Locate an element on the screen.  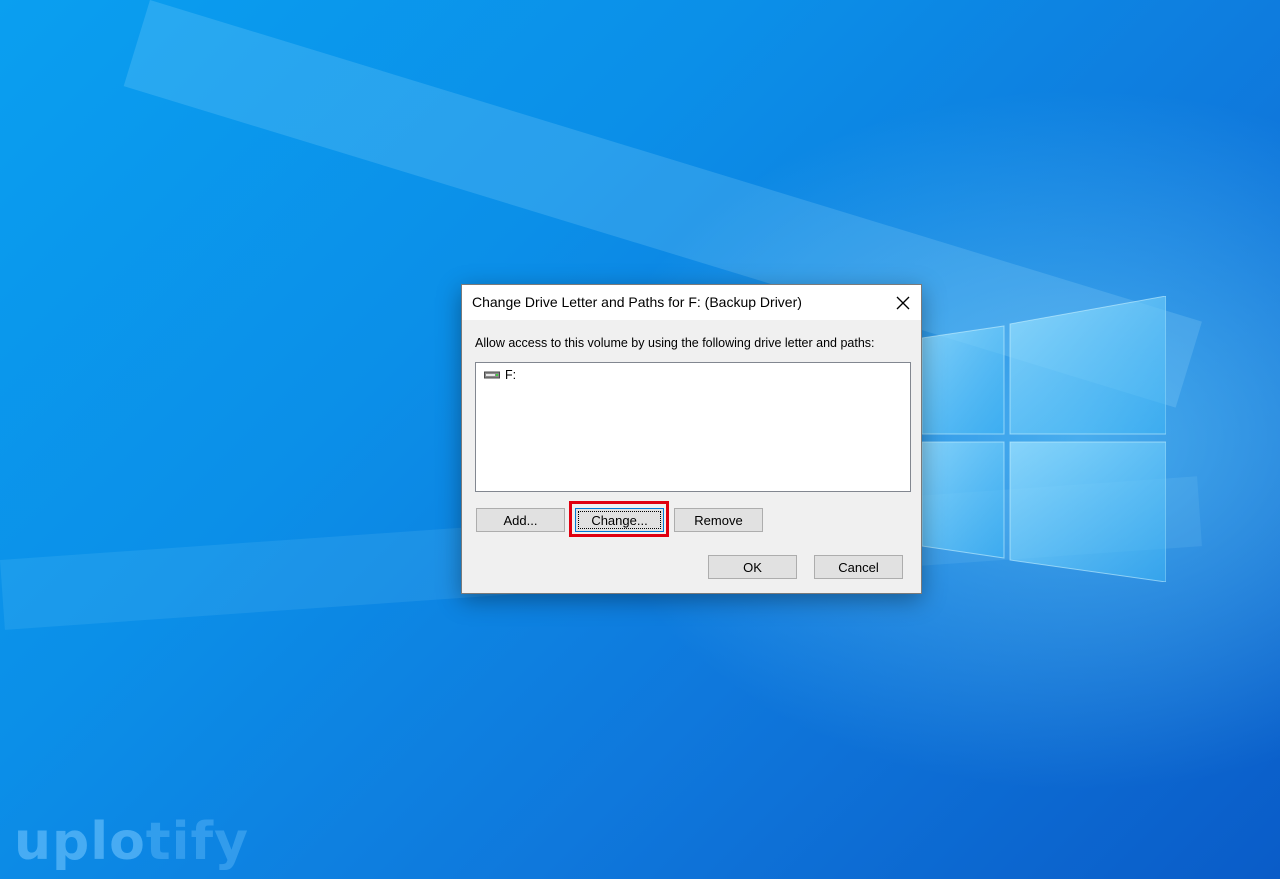
list-item: F: is located at coordinates (500, 375).